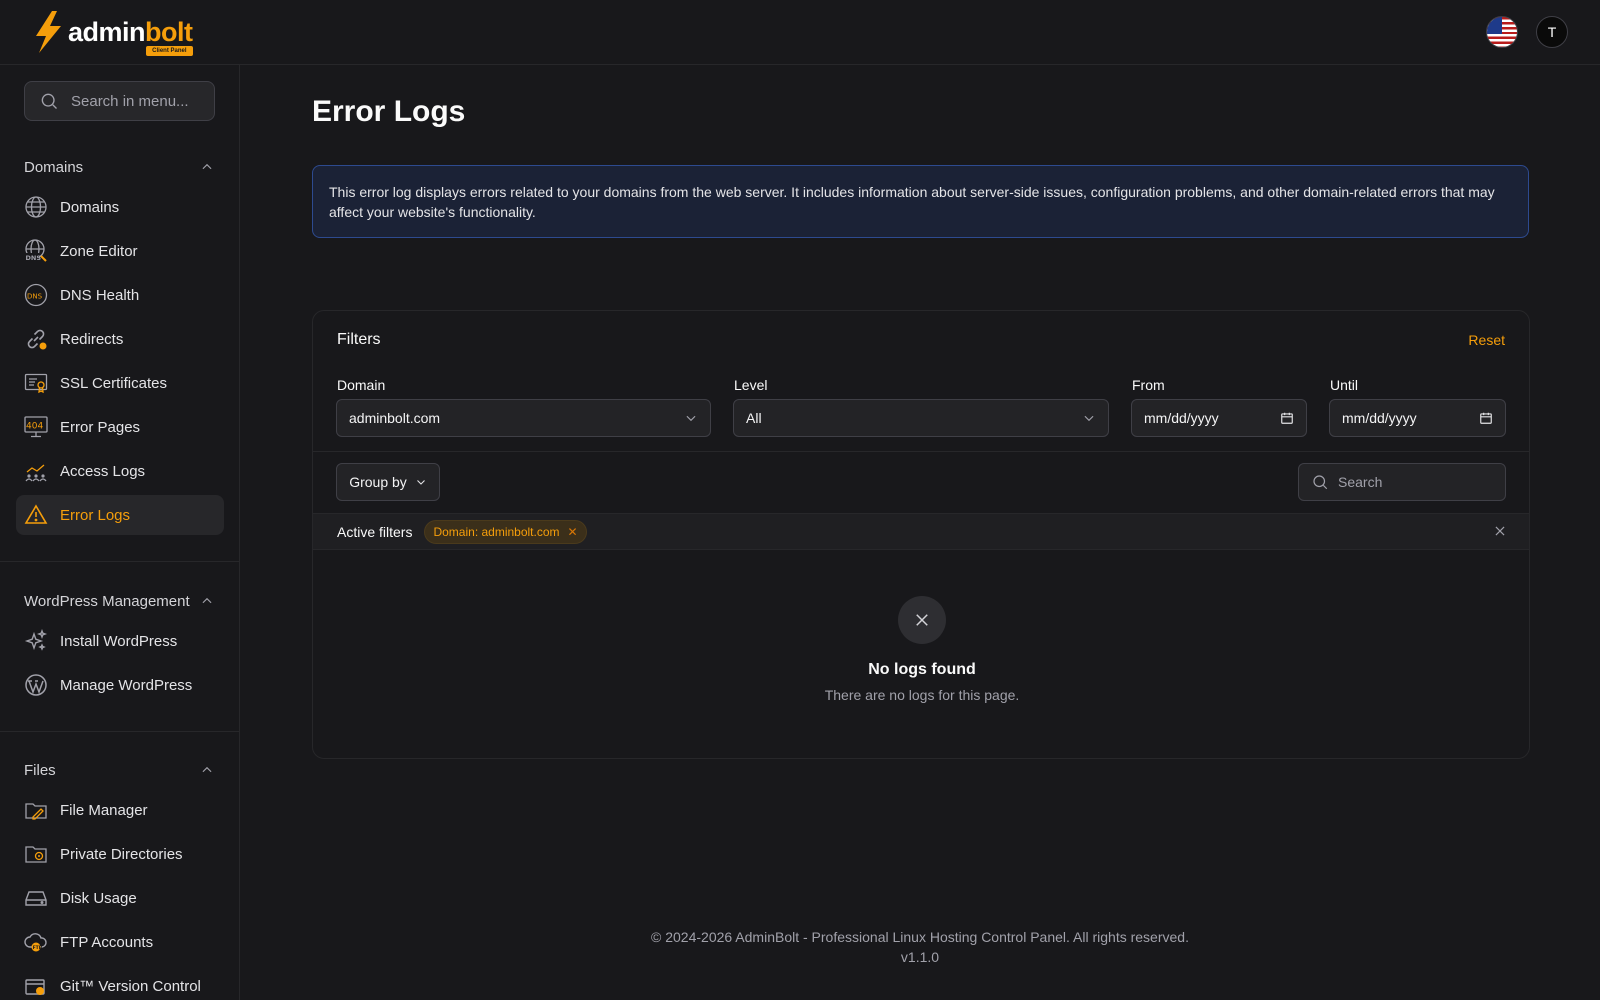 This screenshot has width=1600, height=1000. I want to click on sidebar-section-header-wordpress: WordPress Management, so click(119, 601).